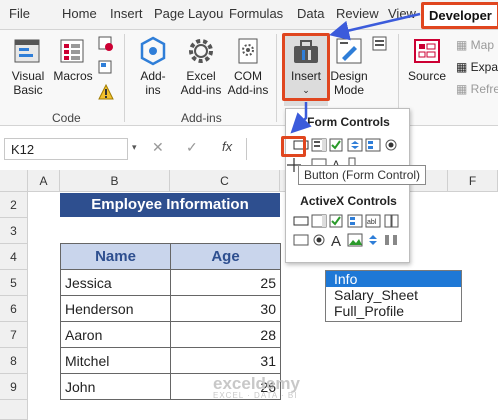 The width and height of the screenshot is (498, 420). What do you see at coordinates (301, 240) in the screenshot?
I see `activex-toggle-button-icon` at bounding box center [301, 240].